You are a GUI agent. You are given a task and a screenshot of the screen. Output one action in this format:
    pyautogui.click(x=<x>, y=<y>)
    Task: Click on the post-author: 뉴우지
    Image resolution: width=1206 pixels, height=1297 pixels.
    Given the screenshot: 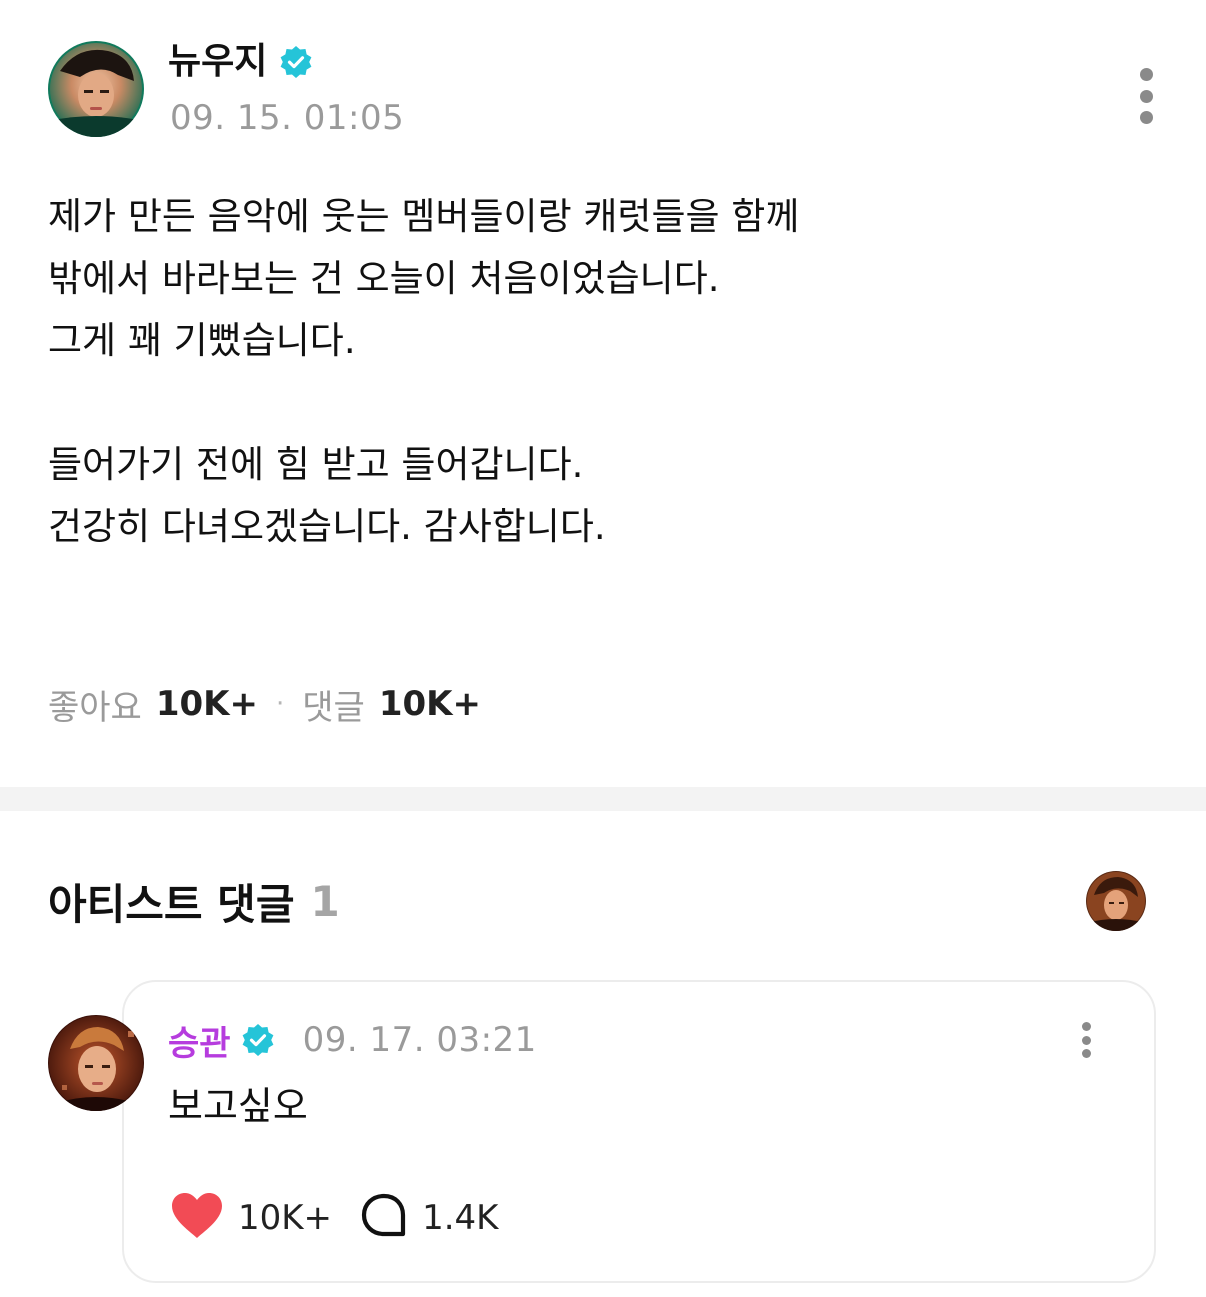 What is the action you would take?
    pyautogui.click(x=240, y=62)
    